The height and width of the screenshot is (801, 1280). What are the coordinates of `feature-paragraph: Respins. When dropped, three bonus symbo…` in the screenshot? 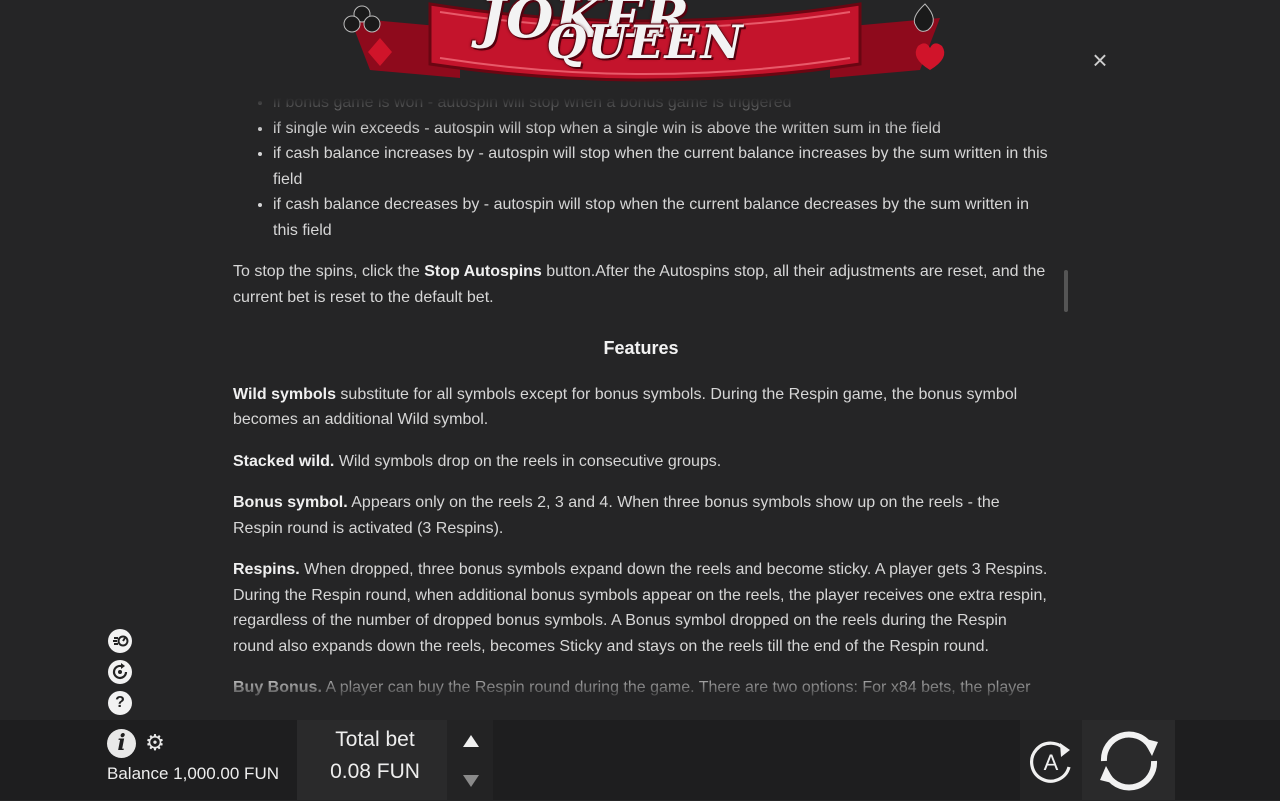 It's located at (640, 608).